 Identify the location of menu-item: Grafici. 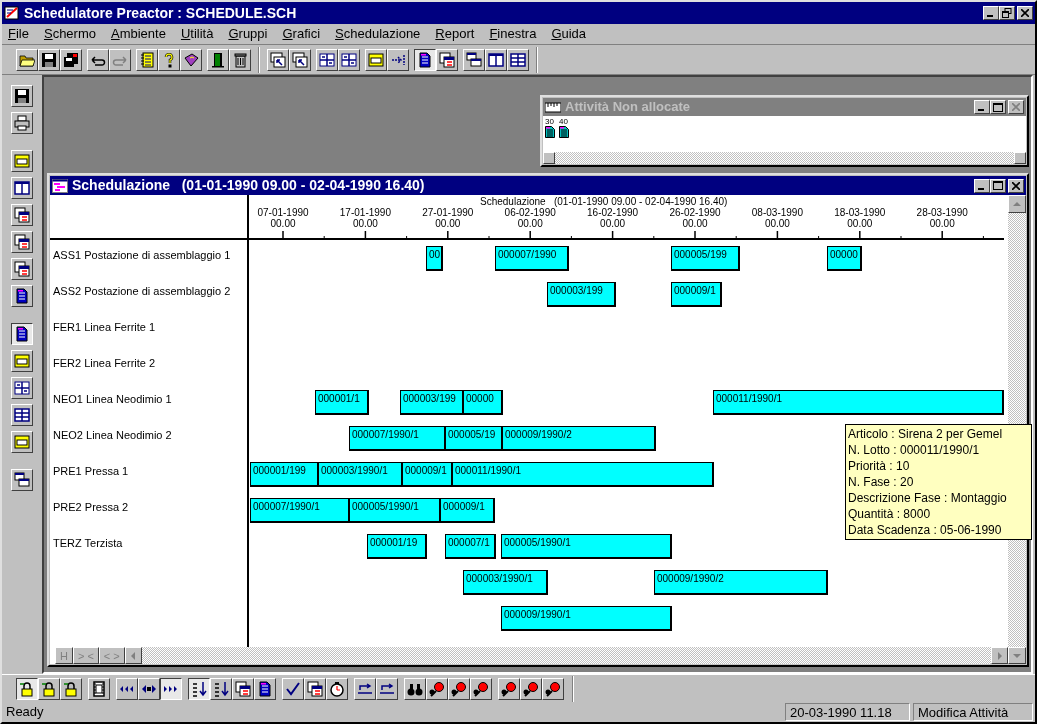
(301, 34).